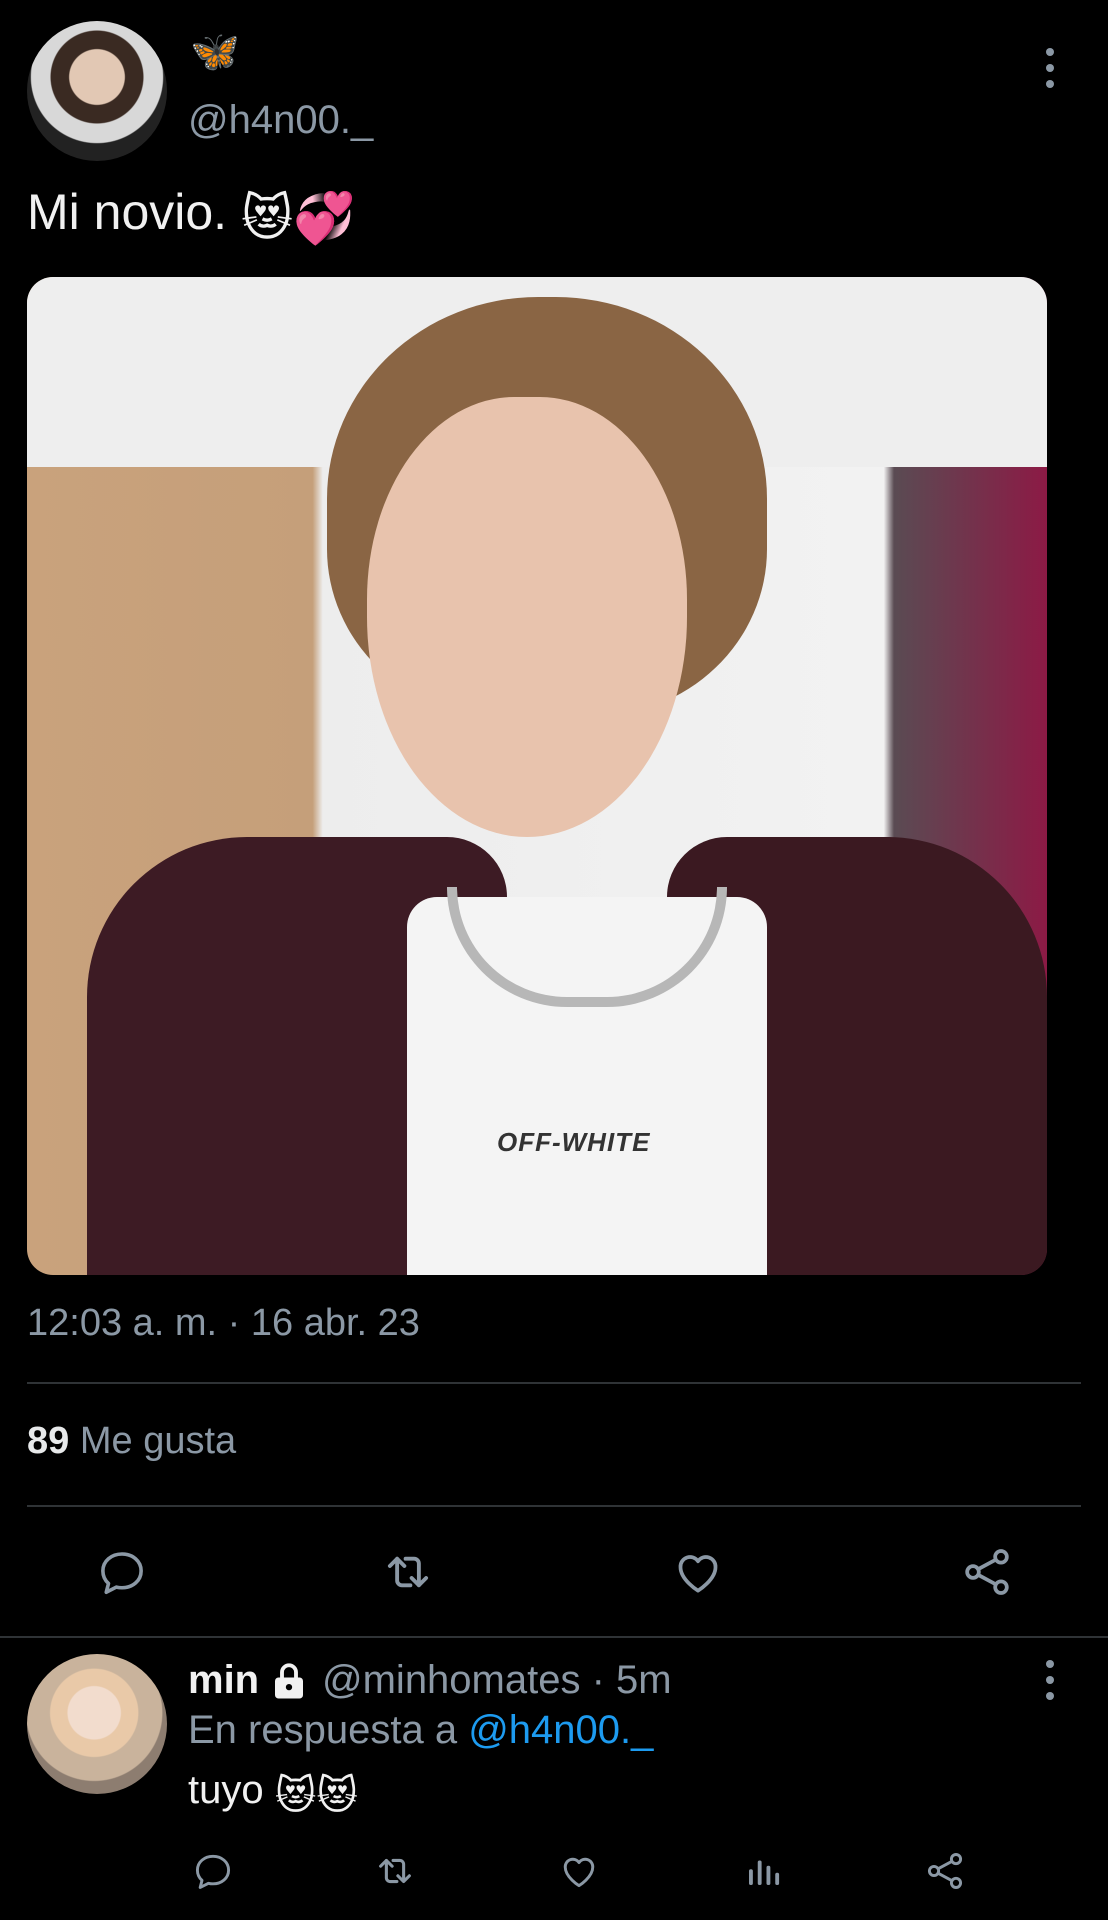  I want to click on reply-author-handle: @minhomates · 5m, so click(497, 1680).